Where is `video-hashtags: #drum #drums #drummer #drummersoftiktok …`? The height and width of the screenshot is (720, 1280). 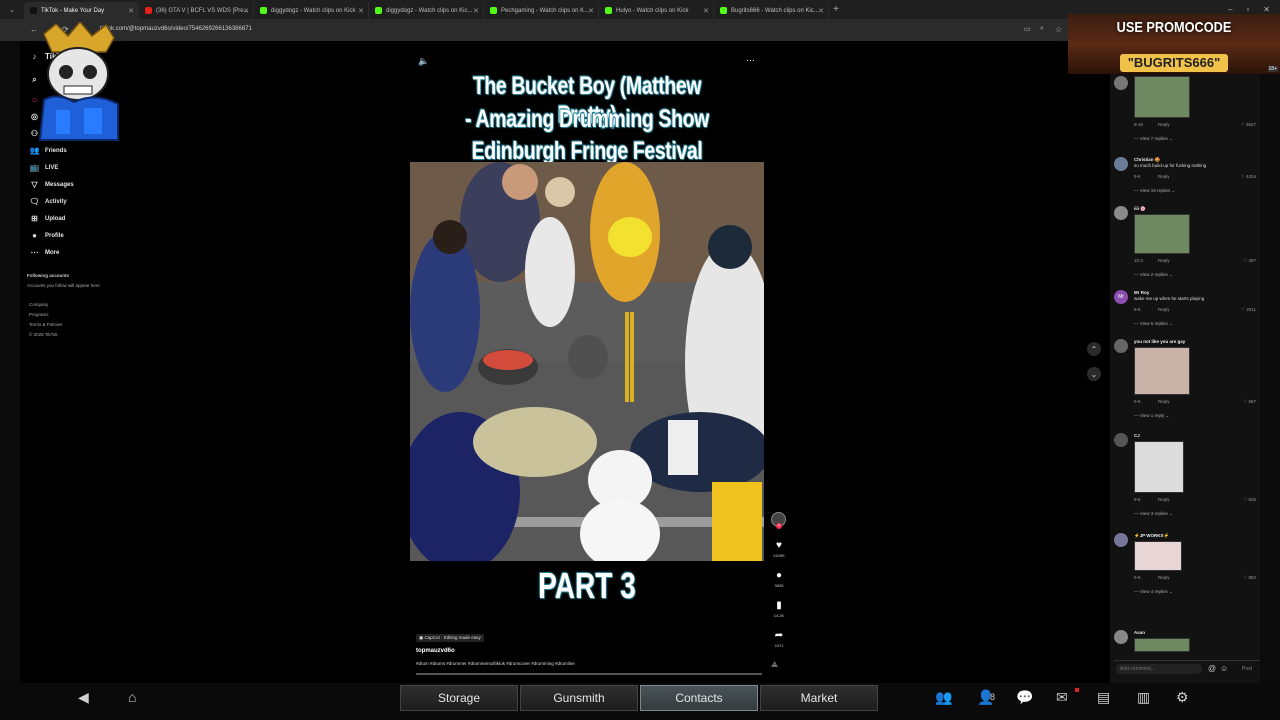
video-hashtags: #drum #drums #drummer #drummersoftiktok … is located at coordinates (495, 663).